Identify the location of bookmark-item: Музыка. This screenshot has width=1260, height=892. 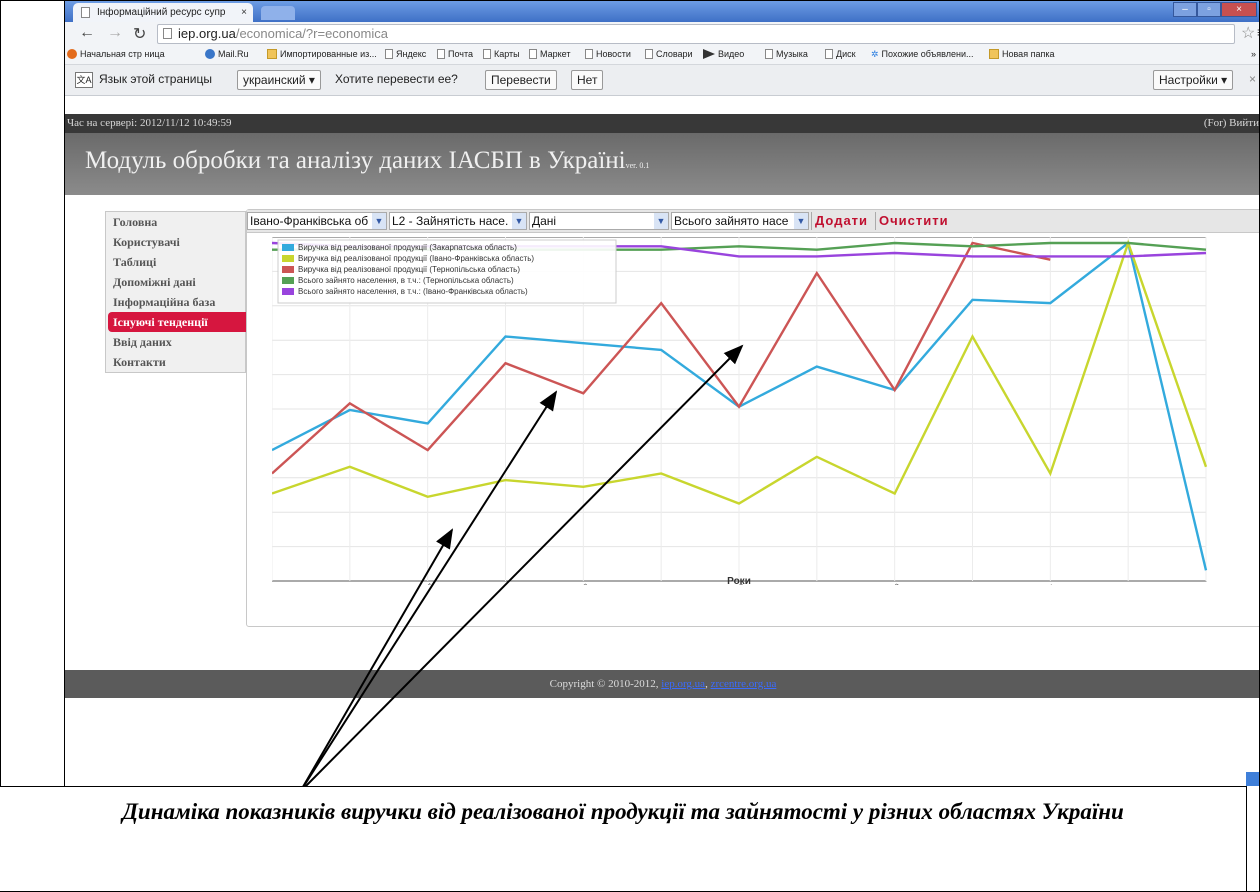
(786, 54).